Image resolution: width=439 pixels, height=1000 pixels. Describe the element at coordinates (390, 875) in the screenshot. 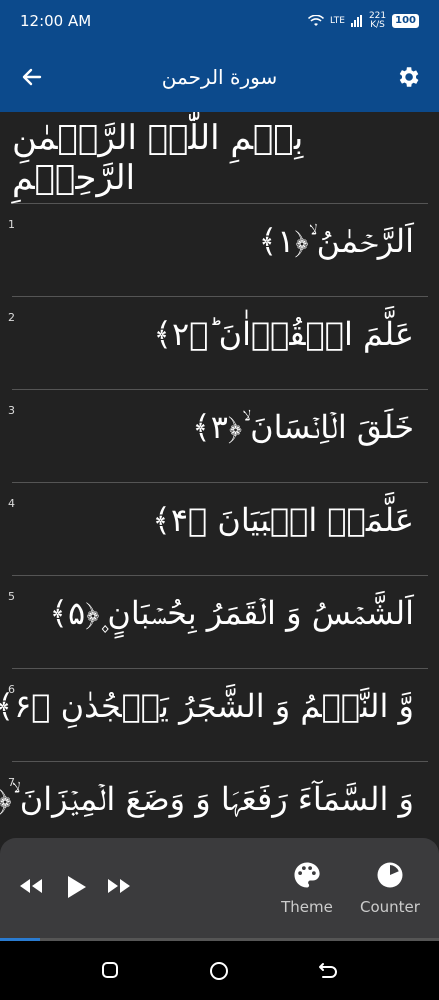

I see `timer-icon` at that location.